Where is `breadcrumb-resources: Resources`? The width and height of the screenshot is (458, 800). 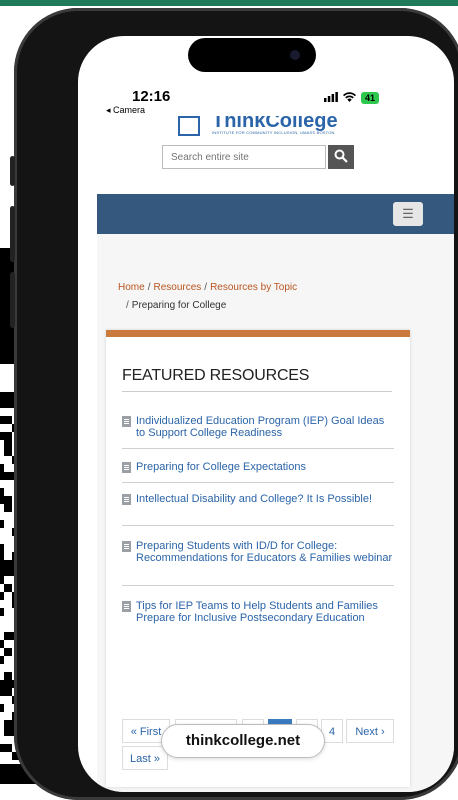 breadcrumb-resources: Resources is located at coordinates (177, 287).